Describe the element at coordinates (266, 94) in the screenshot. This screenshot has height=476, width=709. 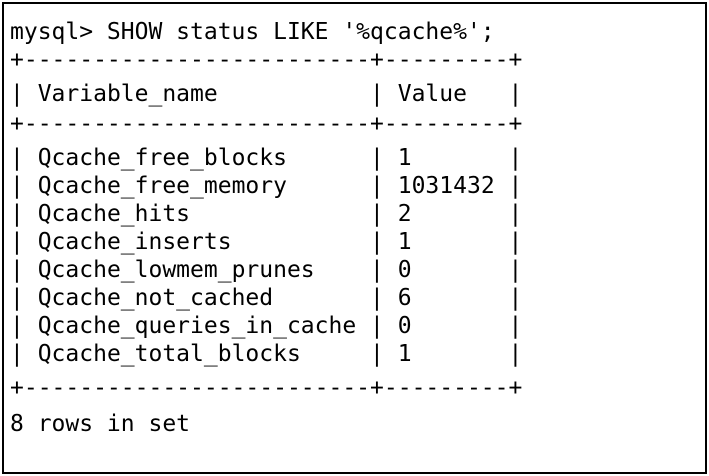
I see `table-header-row: | Variable_name | Value |` at that location.